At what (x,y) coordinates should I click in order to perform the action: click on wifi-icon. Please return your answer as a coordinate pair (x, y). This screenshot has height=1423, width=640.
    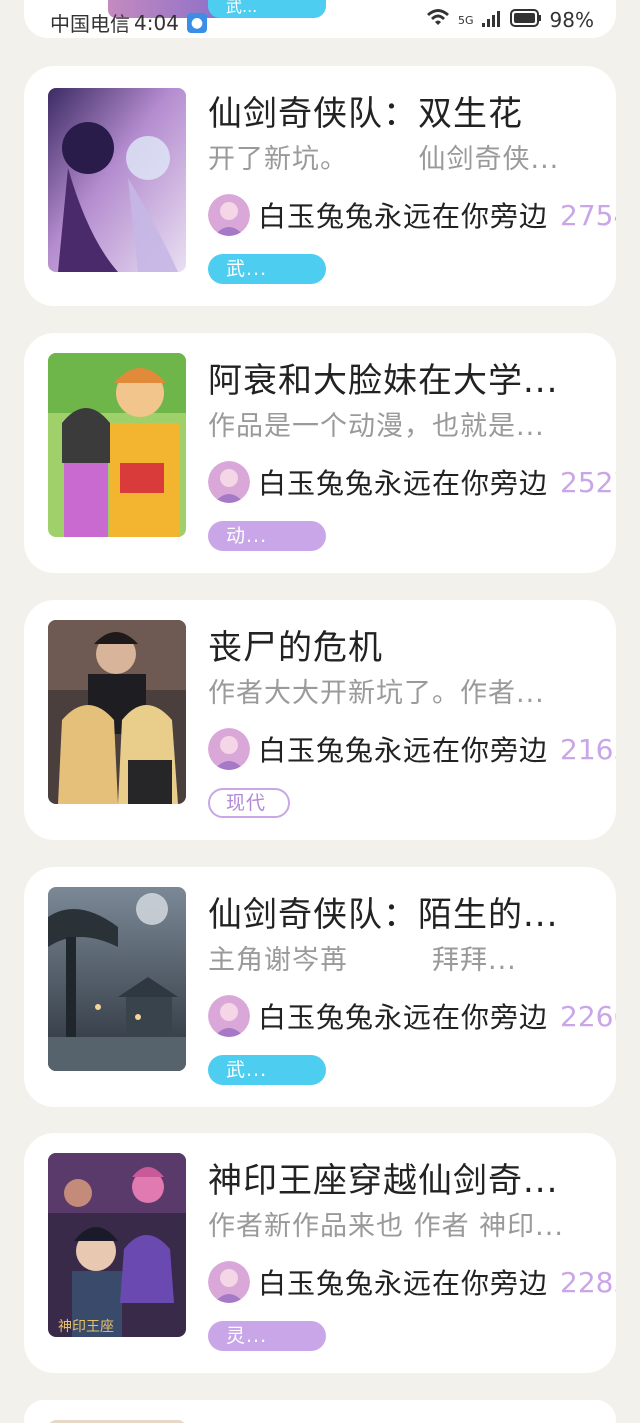
    Looking at the image, I should click on (438, 20).